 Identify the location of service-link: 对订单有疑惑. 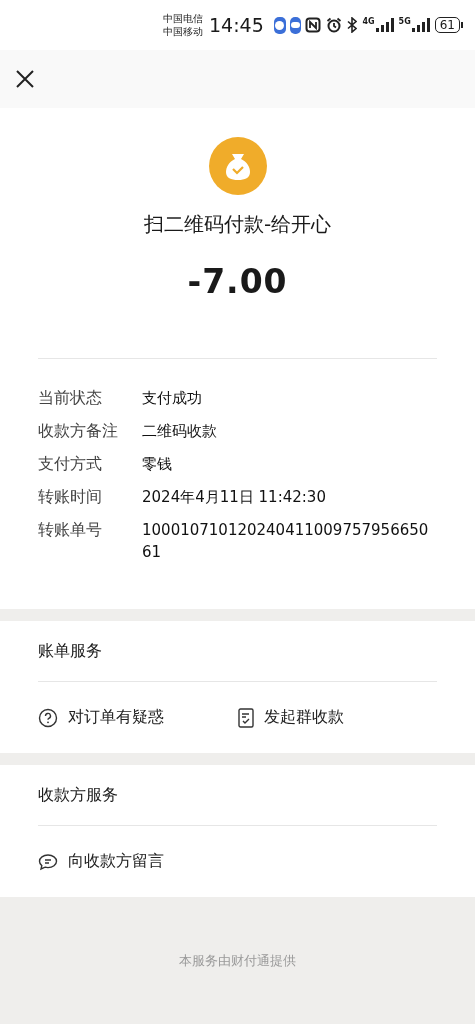
(116, 717).